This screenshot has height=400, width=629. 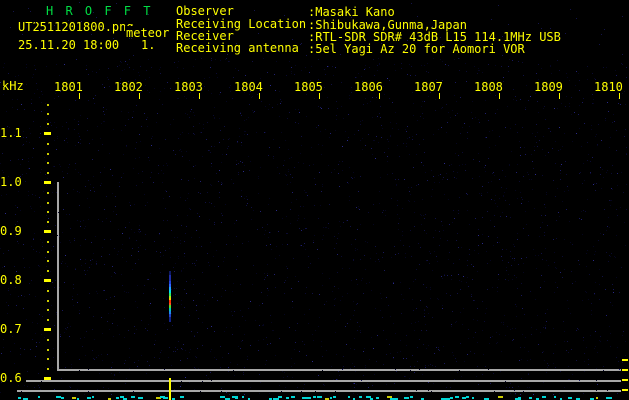 What do you see at coordinates (47, 378) in the screenshot?
I see `y-axis-major-tick` at bounding box center [47, 378].